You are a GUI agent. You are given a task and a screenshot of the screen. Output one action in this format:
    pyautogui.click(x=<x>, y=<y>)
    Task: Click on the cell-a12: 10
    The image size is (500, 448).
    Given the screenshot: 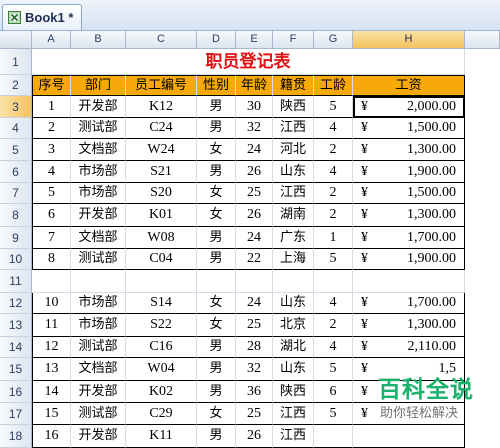 What is the action you would take?
    pyautogui.click(x=51, y=303)
    